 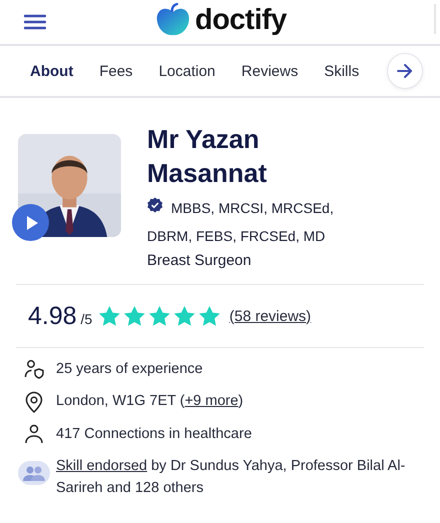 What do you see at coordinates (34, 473) in the screenshot?
I see `people-icon` at bounding box center [34, 473].